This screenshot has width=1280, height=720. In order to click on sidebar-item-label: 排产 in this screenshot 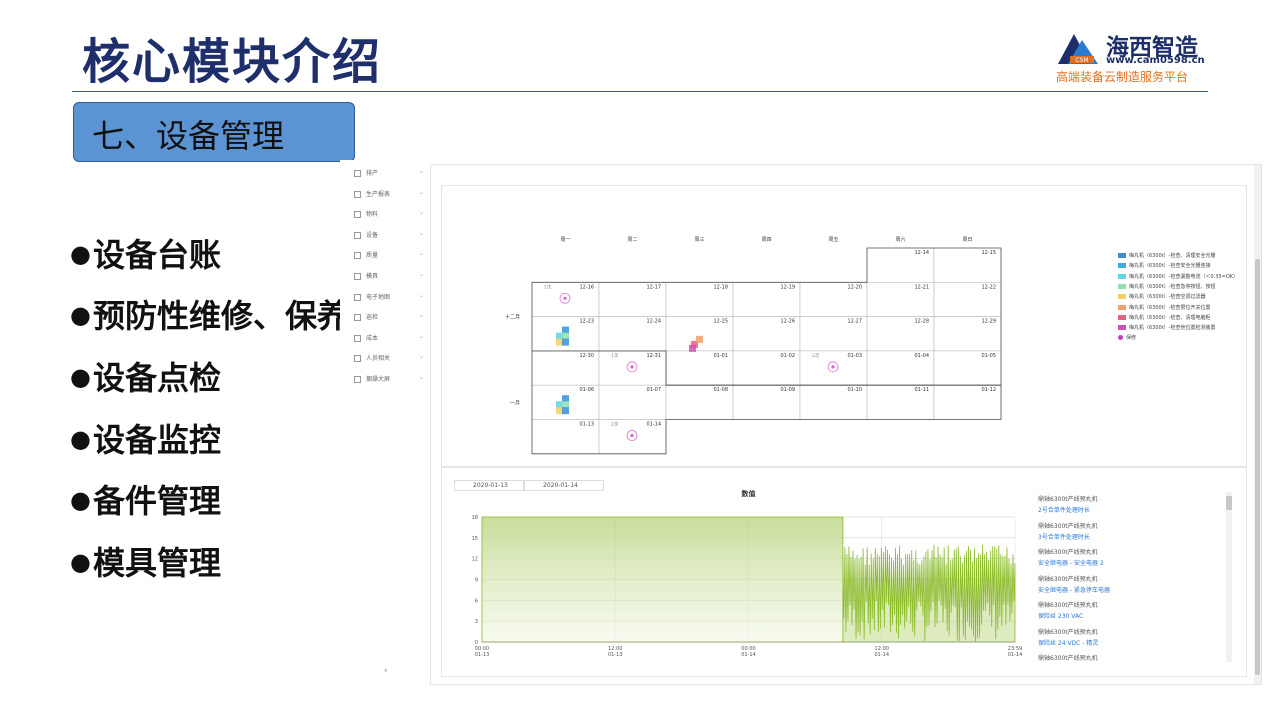, I will do `click(372, 173)`.